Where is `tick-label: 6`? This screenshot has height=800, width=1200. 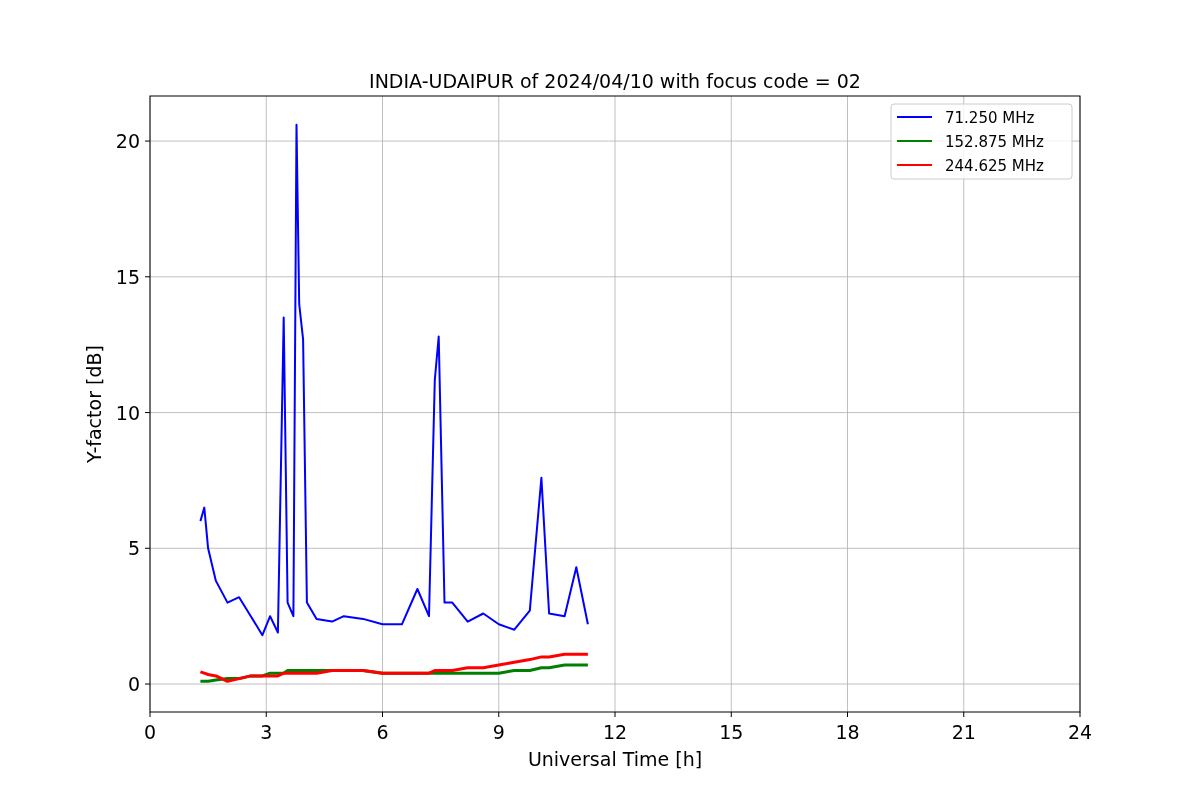 tick-label: 6 is located at coordinates (382, 732).